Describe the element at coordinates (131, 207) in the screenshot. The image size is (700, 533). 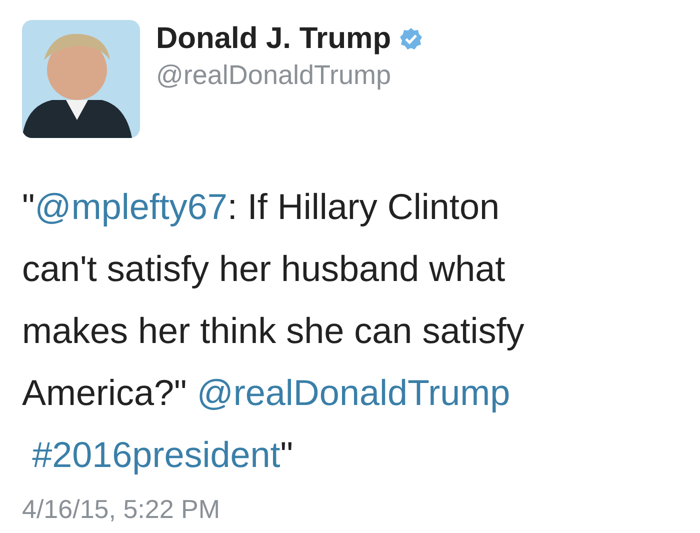
I see `mention-link: @mplefty67` at that location.